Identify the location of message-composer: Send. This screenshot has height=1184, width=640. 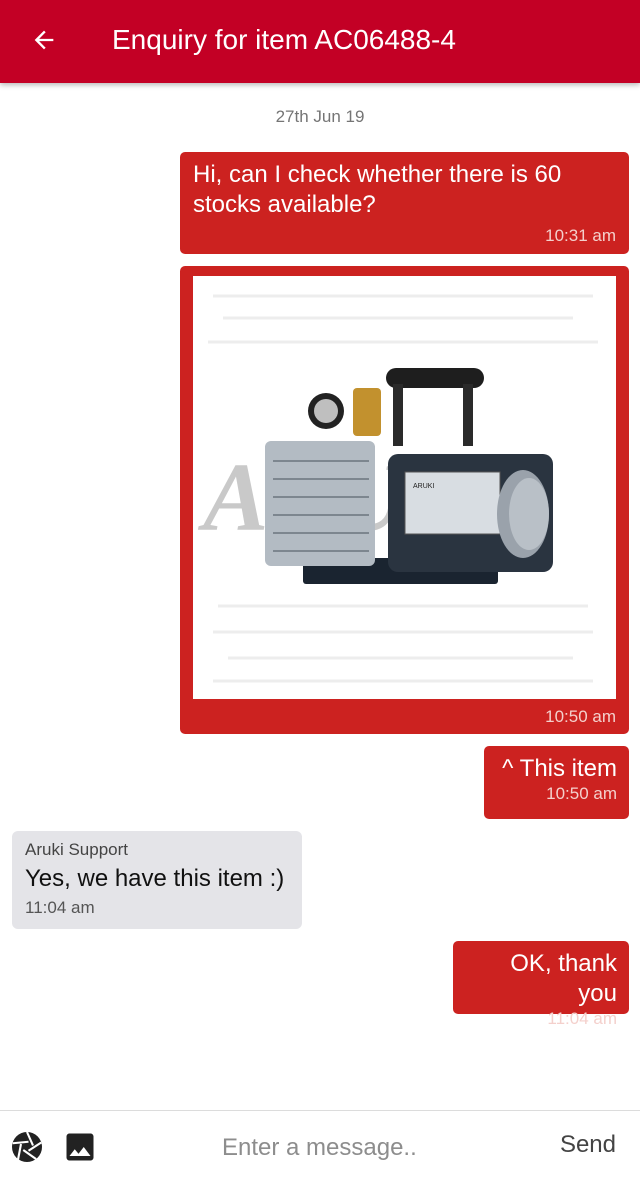
(320, 1147).